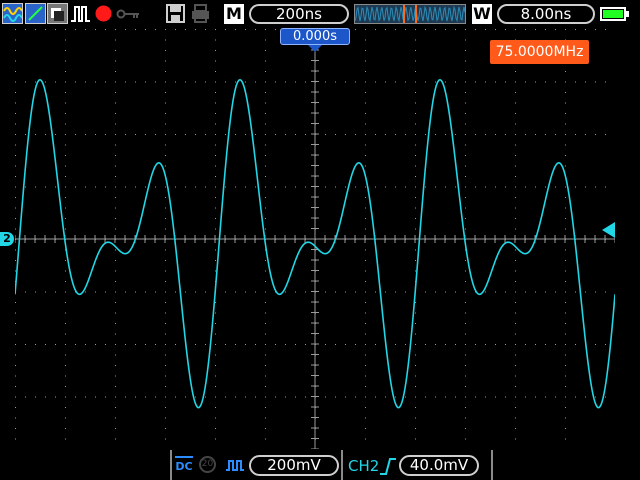 Image resolution: width=640 pixels, height=480 pixels. I want to click on window-timebase-display: 8.00ns, so click(546, 14).